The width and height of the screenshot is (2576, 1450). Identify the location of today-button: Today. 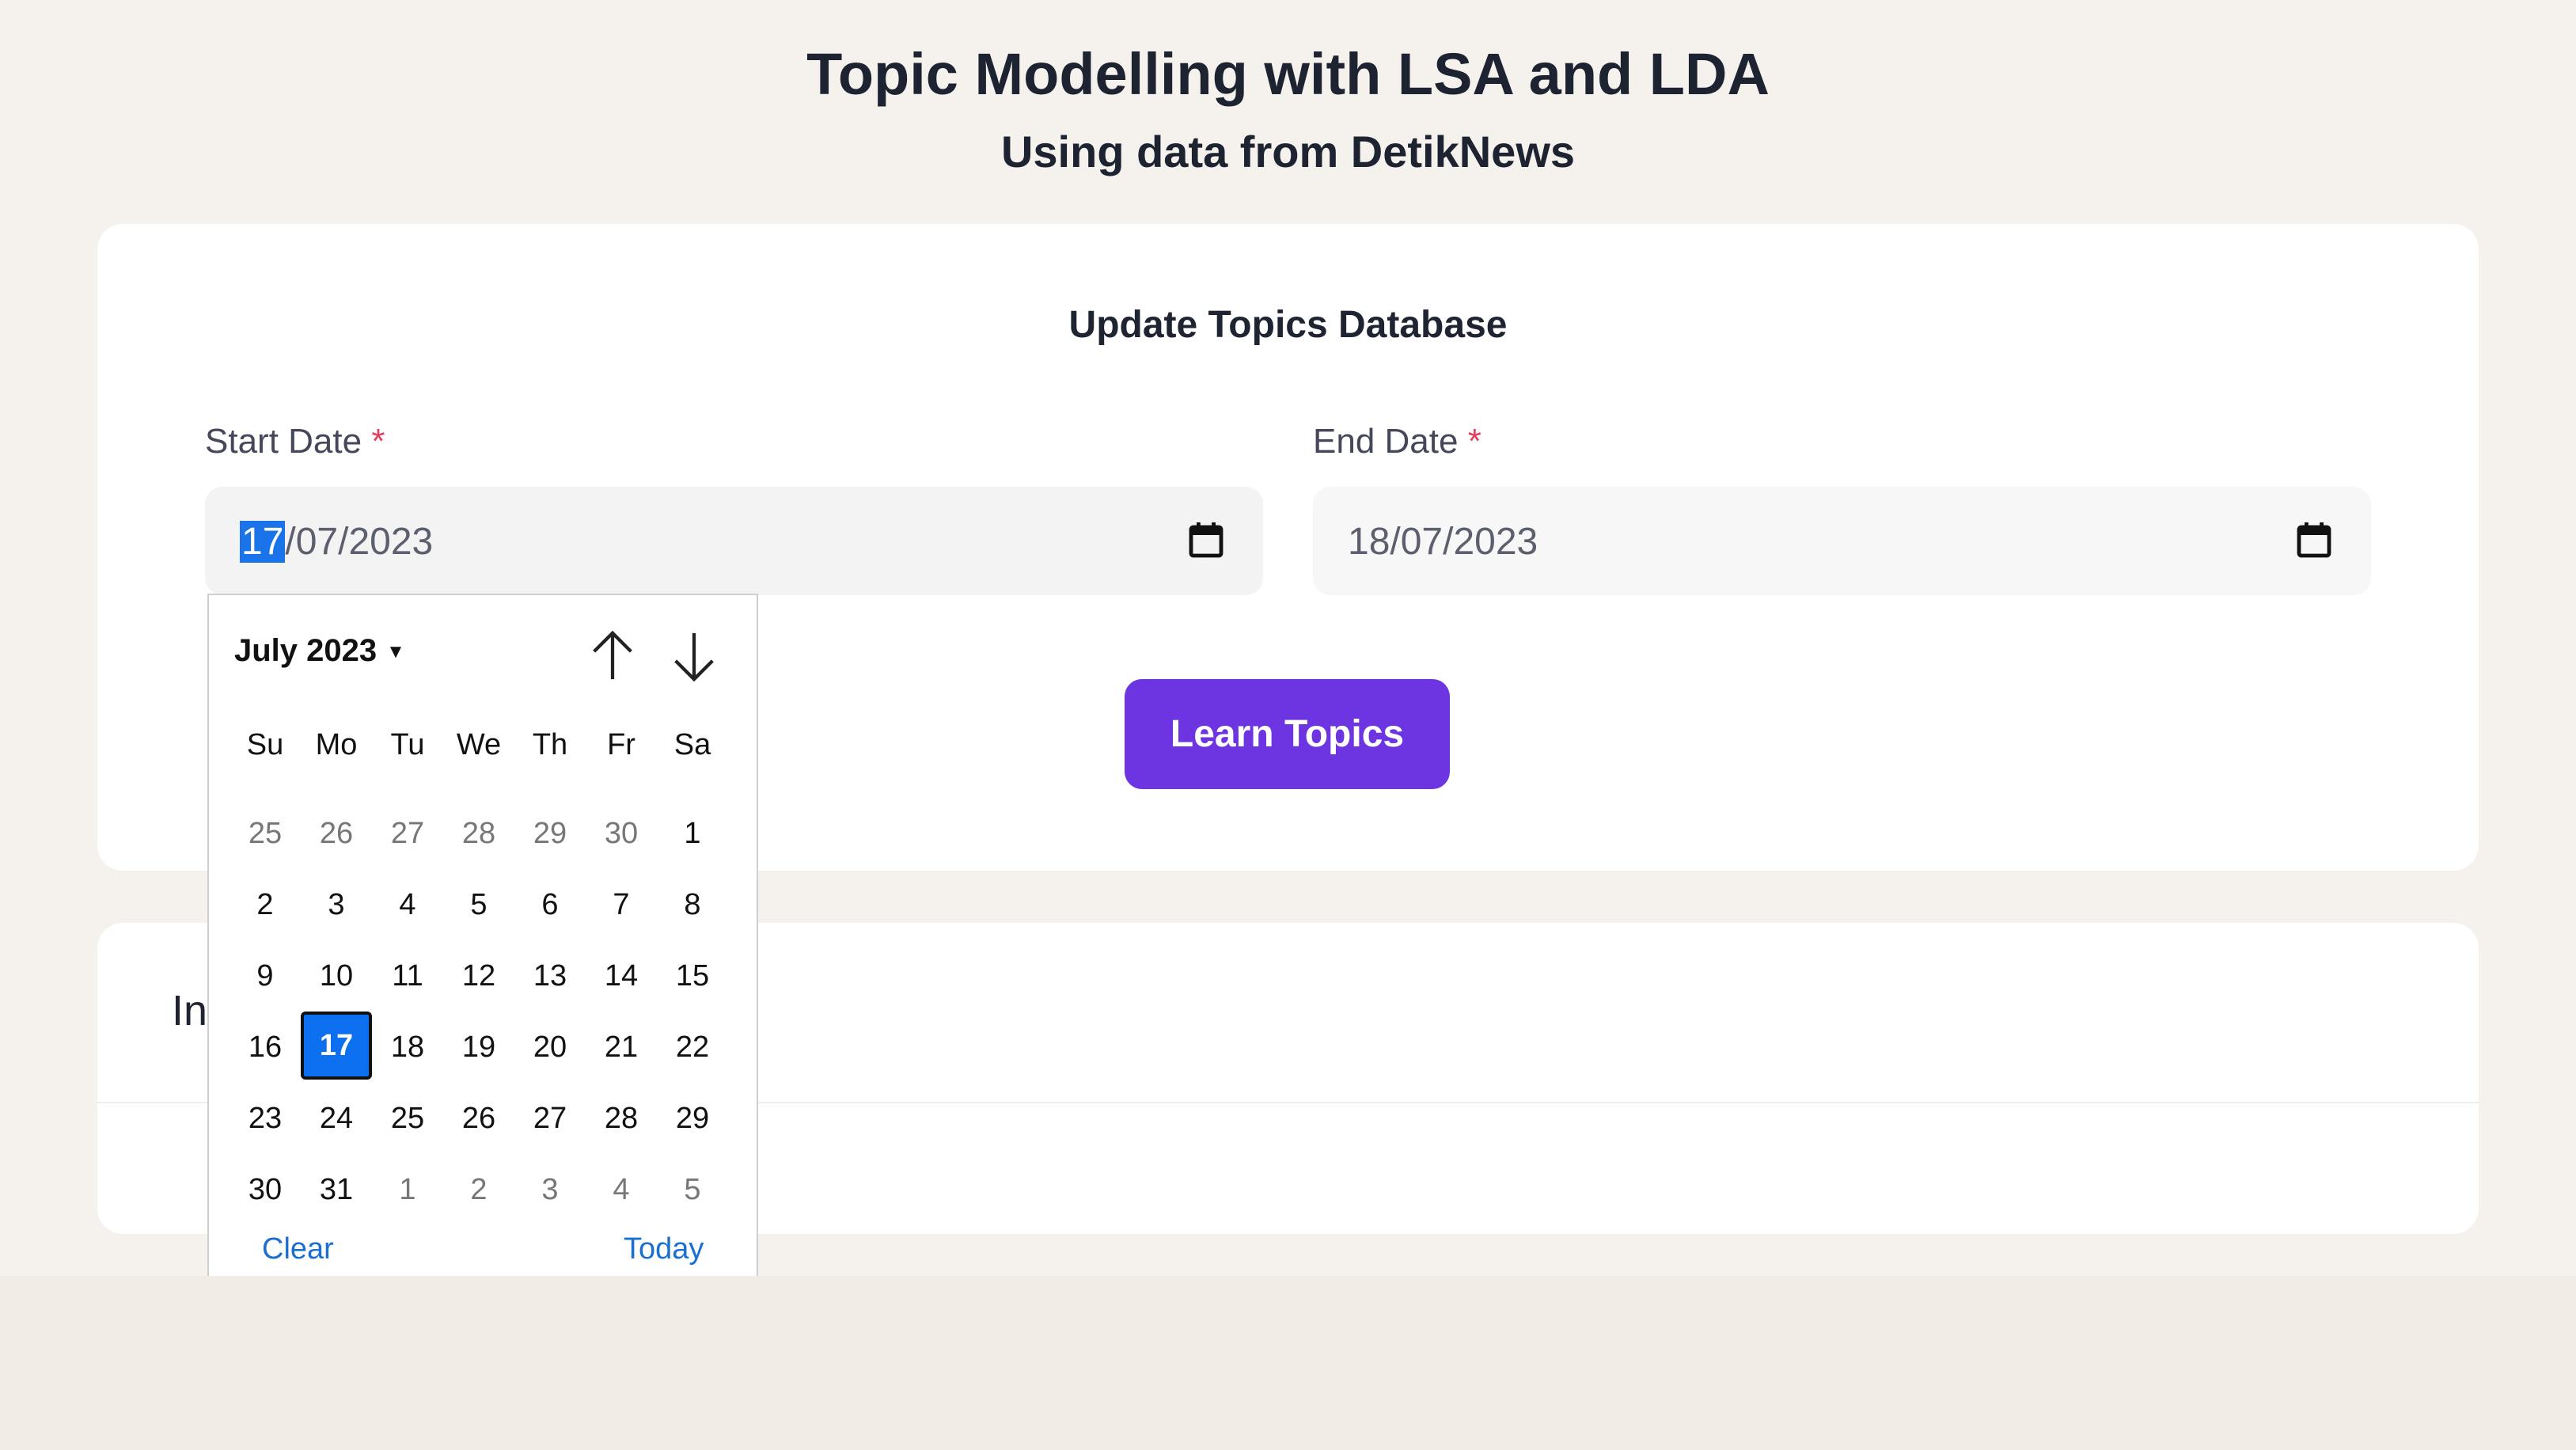
(664, 1249).